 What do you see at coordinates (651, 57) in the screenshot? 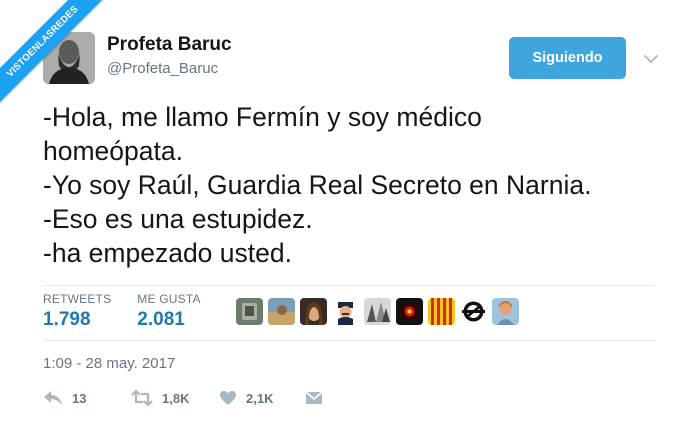
I see `chevron-down-icon` at bounding box center [651, 57].